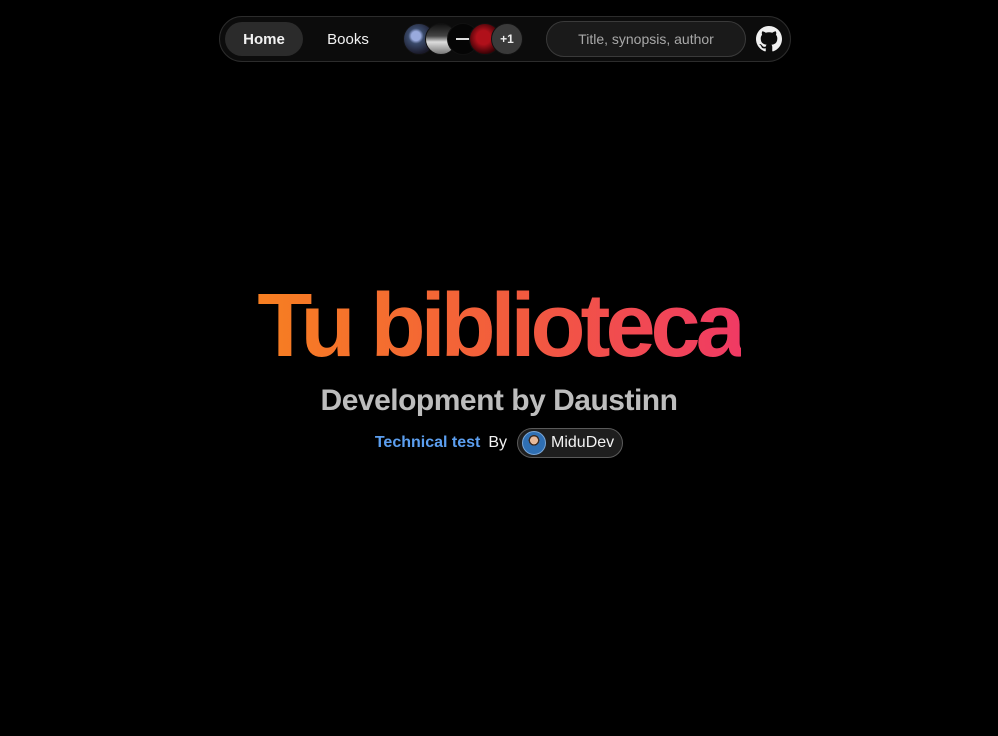  I want to click on nav-home-link: Home, so click(264, 39).